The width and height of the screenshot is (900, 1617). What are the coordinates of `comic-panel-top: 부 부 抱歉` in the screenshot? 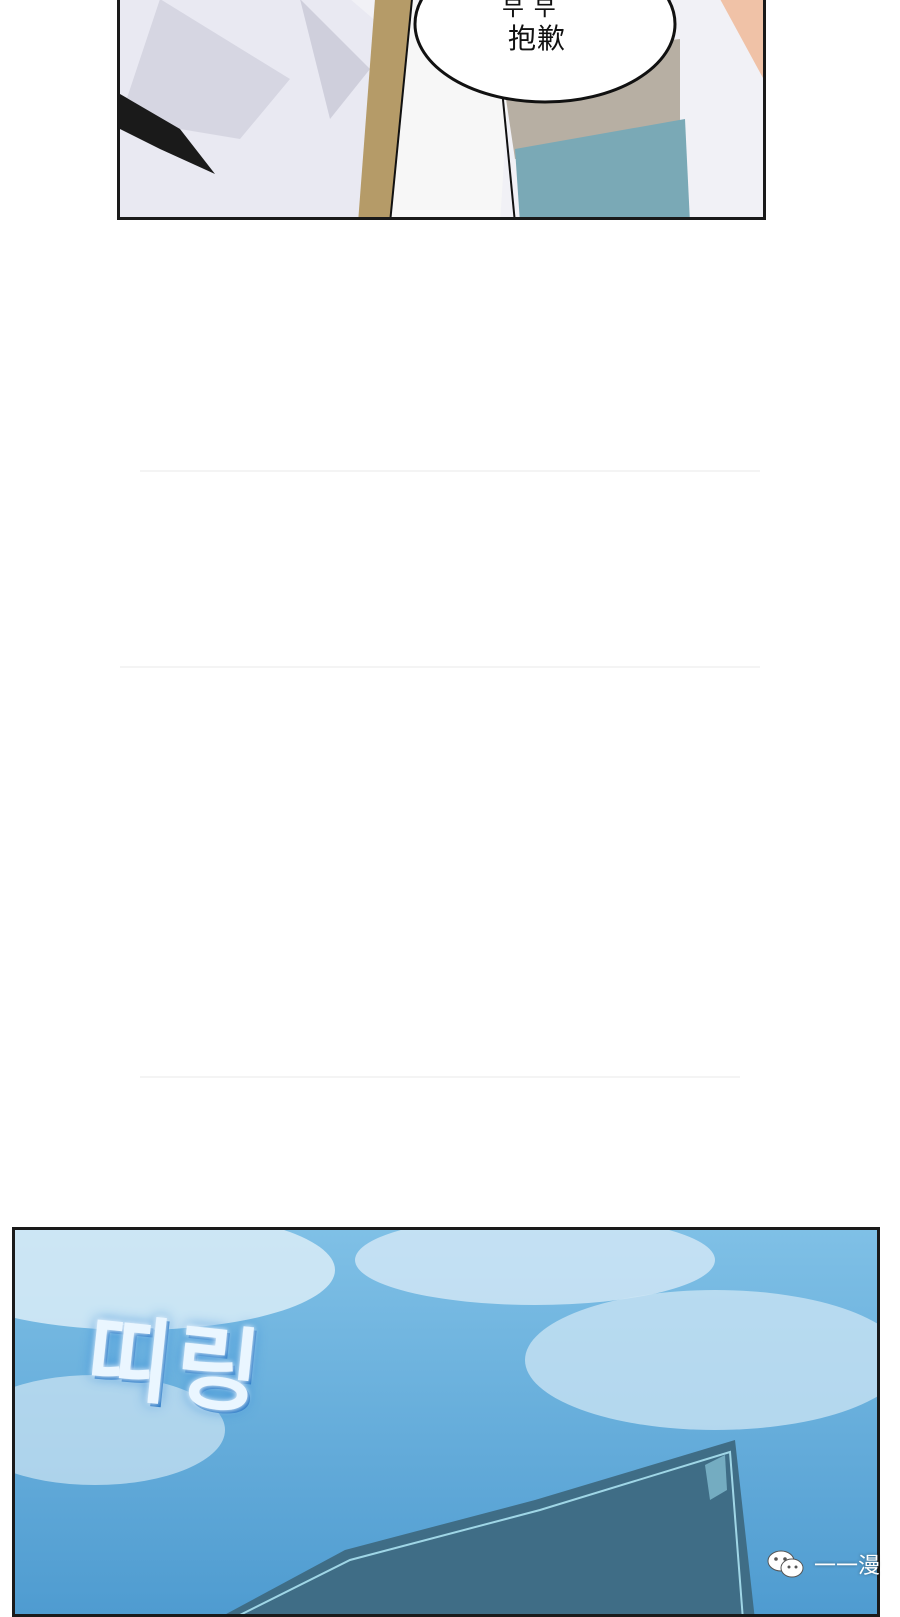 It's located at (441, 110).